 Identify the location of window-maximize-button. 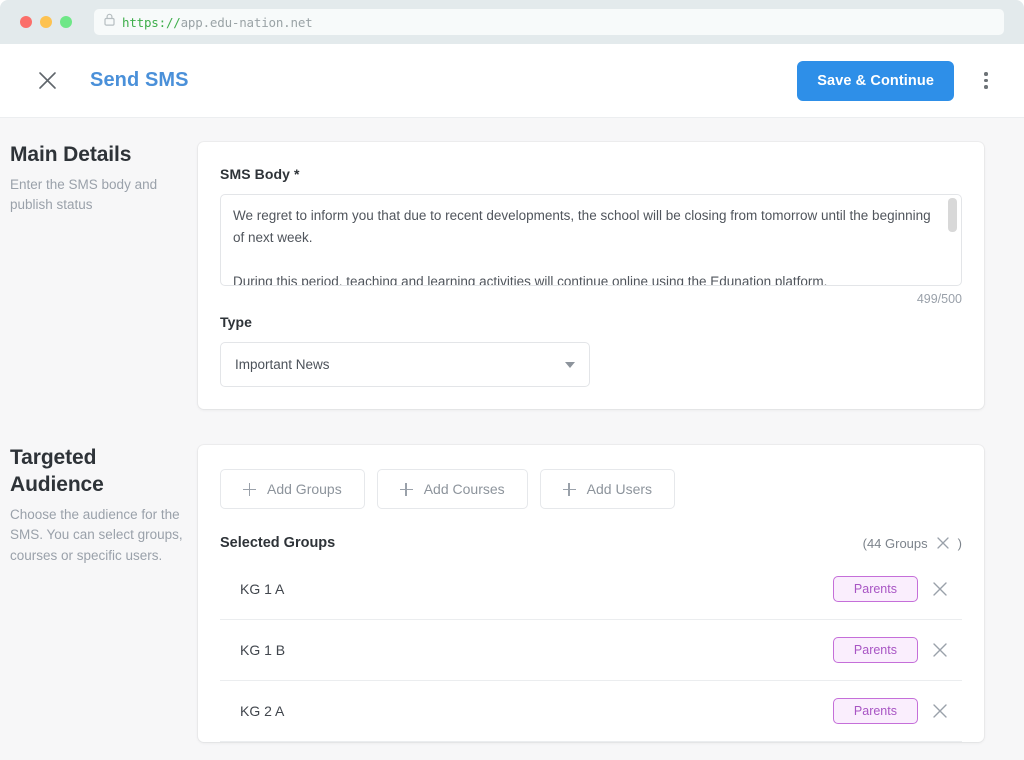
(66, 22).